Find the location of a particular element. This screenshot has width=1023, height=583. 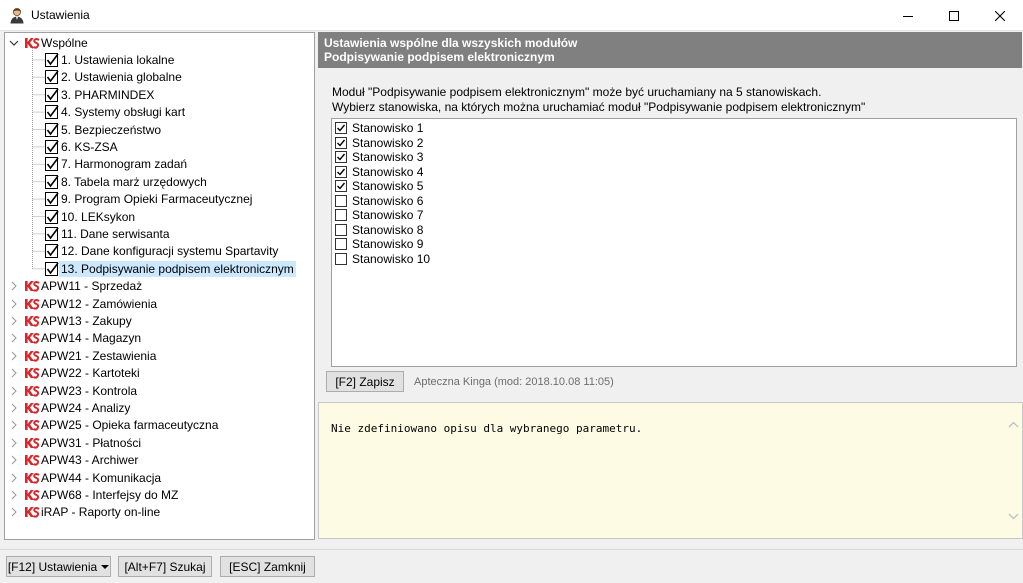

tree-item-settings-8: 8. Tabela marż urzędowych is located at coordinates (126, 181).